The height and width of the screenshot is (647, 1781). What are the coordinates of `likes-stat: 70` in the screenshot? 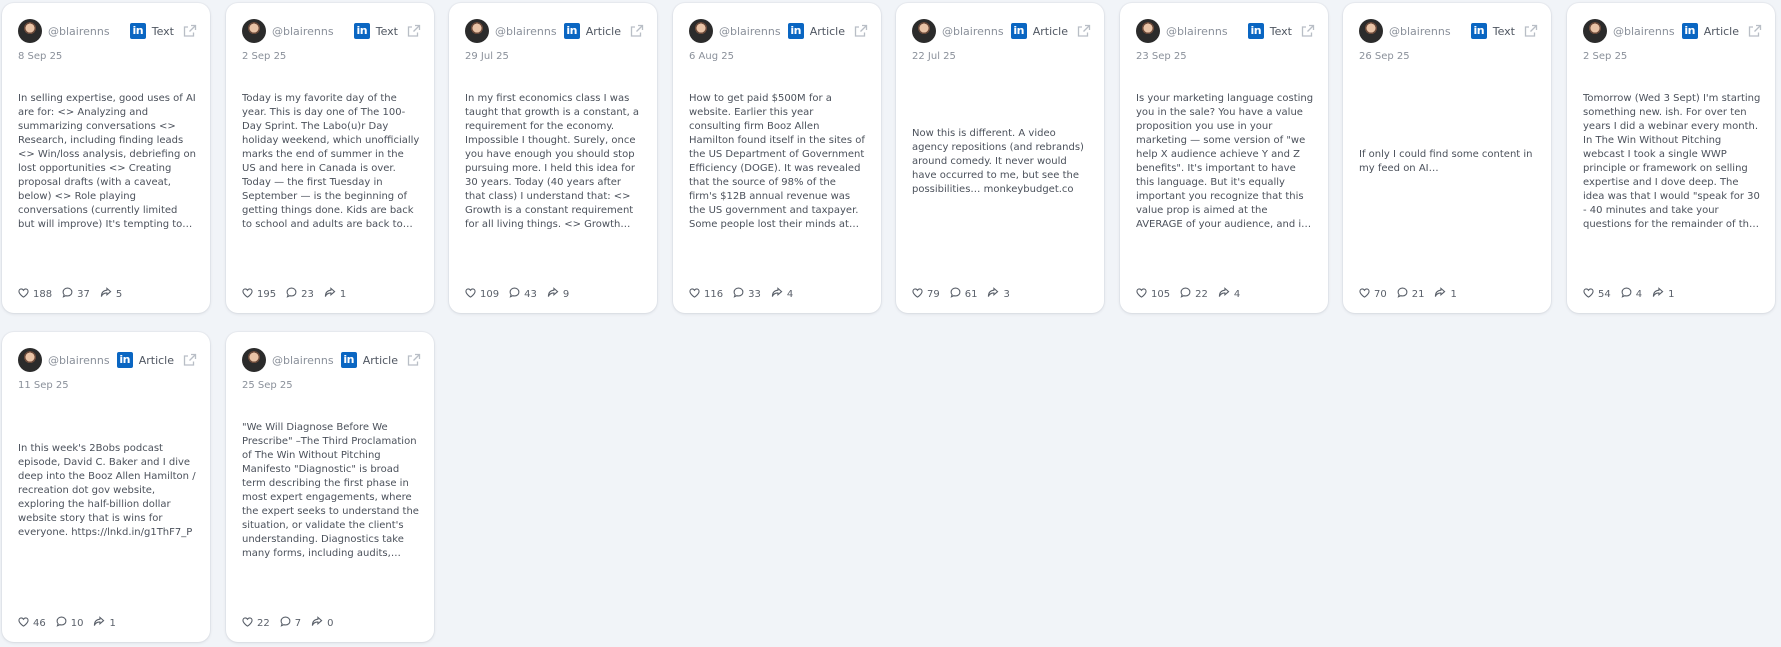 It's located at (1373, 294).